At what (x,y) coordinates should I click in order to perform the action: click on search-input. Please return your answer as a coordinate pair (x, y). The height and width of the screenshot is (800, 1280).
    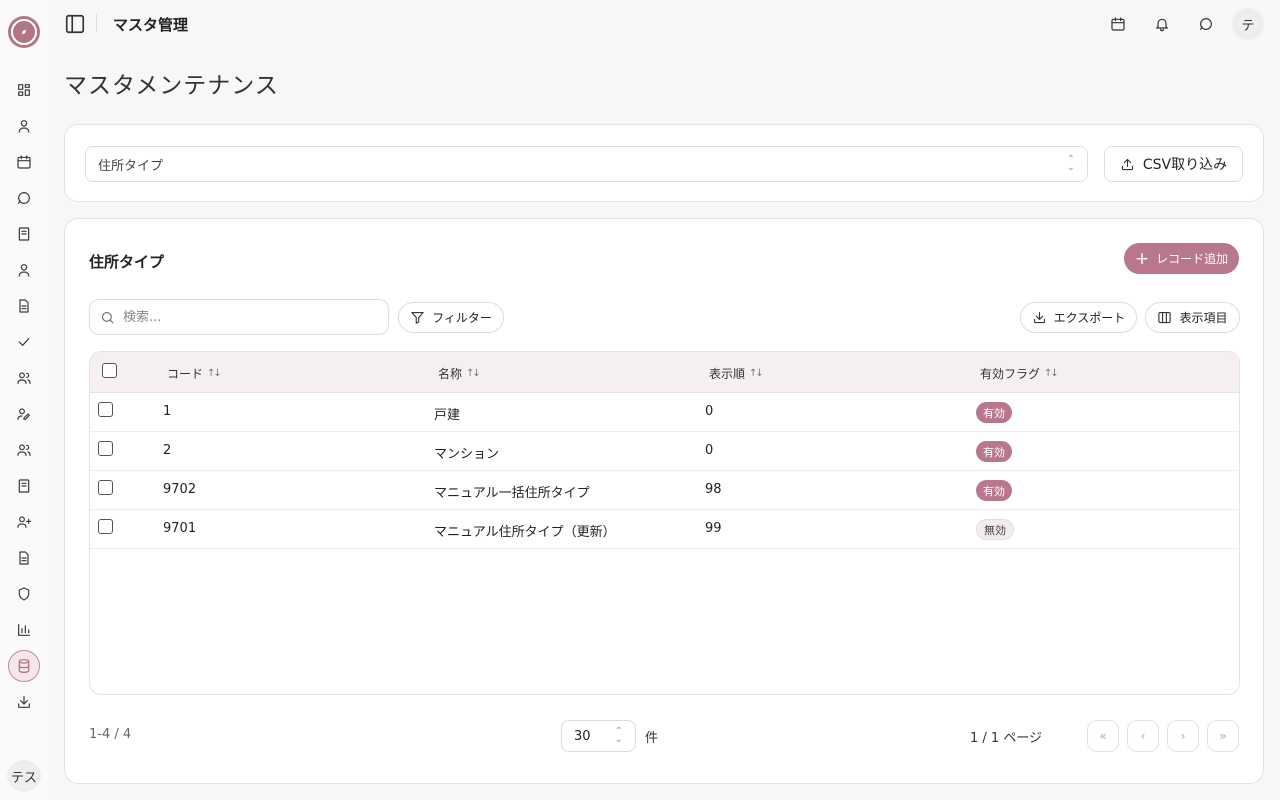
    Looking at the image, I should click on (248, 317).